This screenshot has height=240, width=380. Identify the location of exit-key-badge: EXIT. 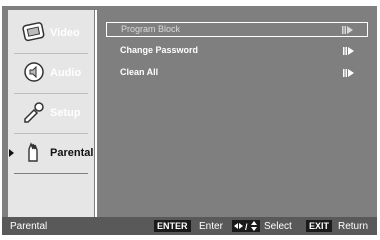
(319, 226).